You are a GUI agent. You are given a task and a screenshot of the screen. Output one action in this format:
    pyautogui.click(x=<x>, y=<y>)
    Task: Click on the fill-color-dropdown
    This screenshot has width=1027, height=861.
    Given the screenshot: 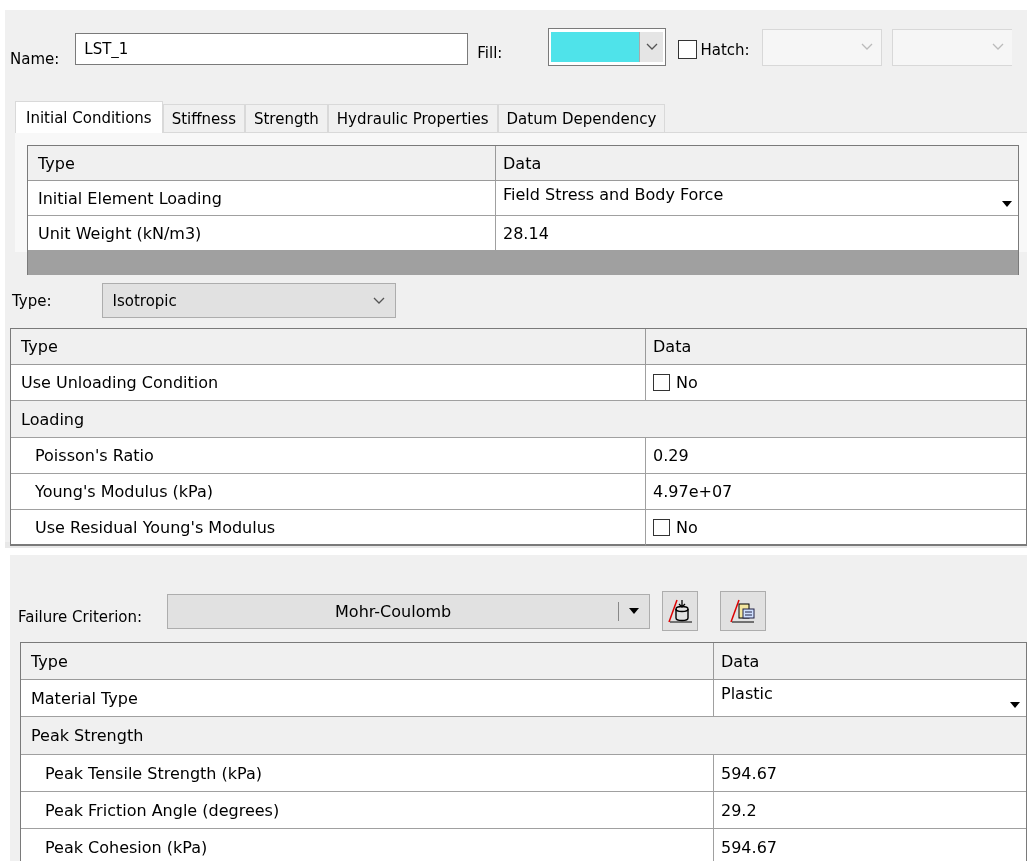 What is the action you would take?
    pyautogui.click(x=607, y=47)
    